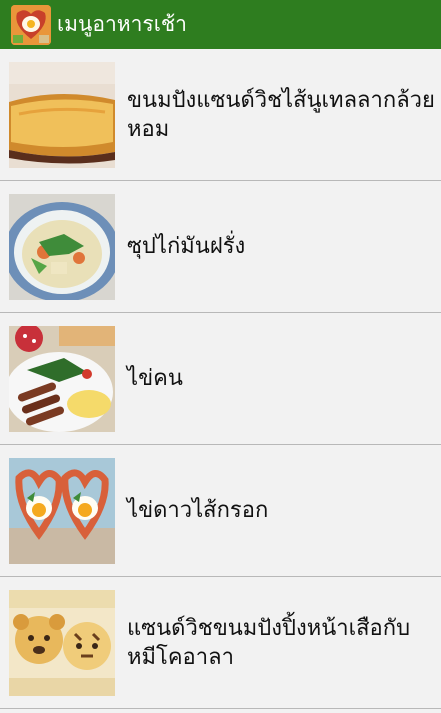 Image resolution: width=441 pixels, height=713 pixels. Describe the element at coordinates (62, 246) in the screenshot. I see `chicken-potato-soup-photo` at that location.